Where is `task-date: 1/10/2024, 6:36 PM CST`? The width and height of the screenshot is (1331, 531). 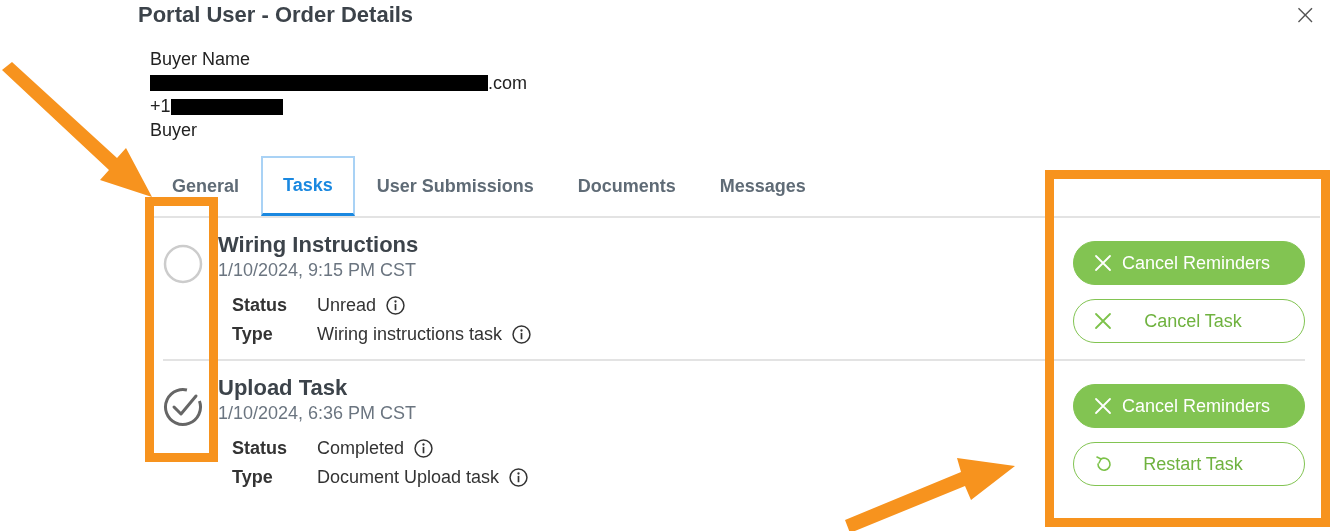 task-date: 1/10/2024, 6:36 PM CST is located at coordinates (318, 413).